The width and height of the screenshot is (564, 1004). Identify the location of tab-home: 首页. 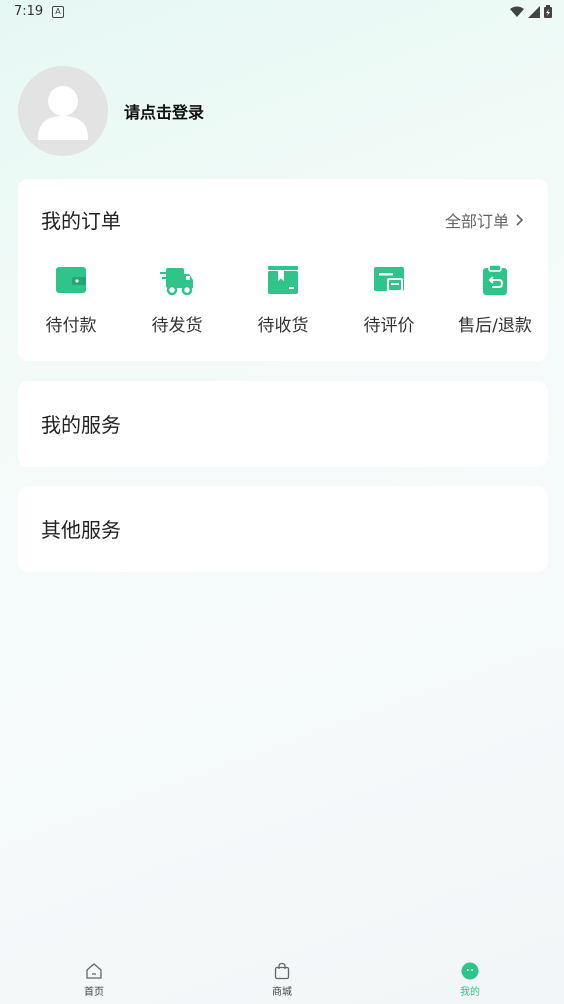
(94, 977).